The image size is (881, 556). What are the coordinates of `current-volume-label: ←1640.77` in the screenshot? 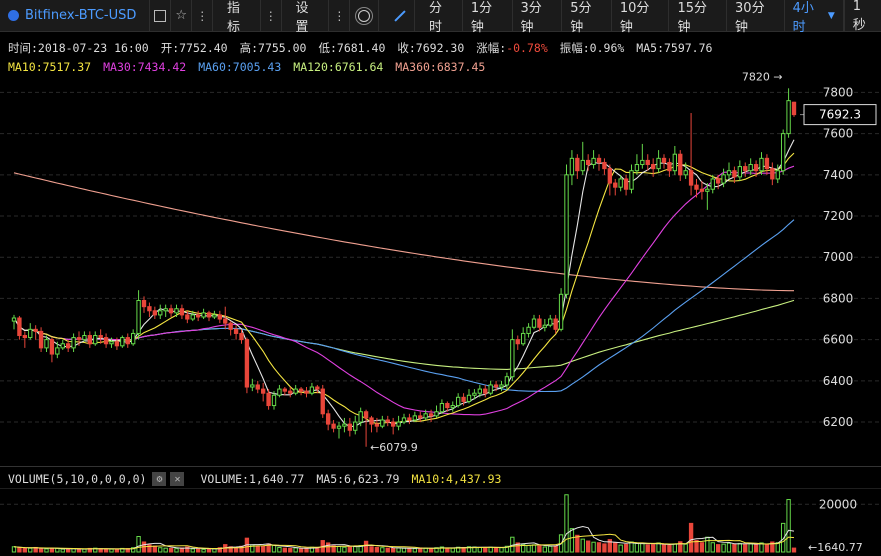 It's located at (835, 547).